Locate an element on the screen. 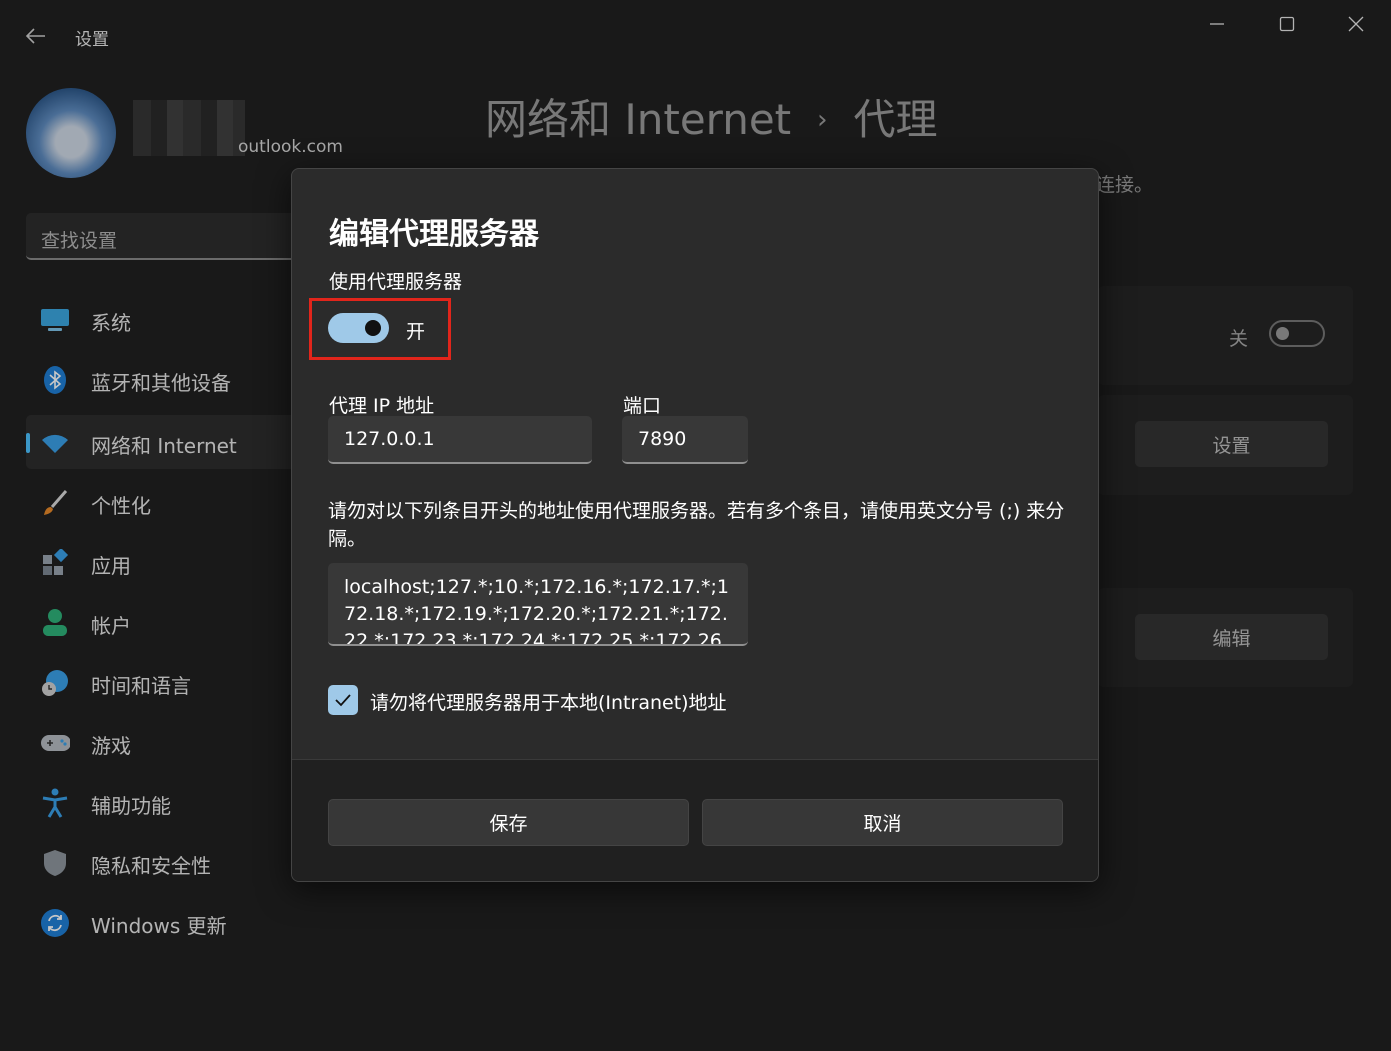 The width and height of the screenshot is (1391, 1051). dialog-title: 编辑代理服务器 is located at coordinates (434, 234).